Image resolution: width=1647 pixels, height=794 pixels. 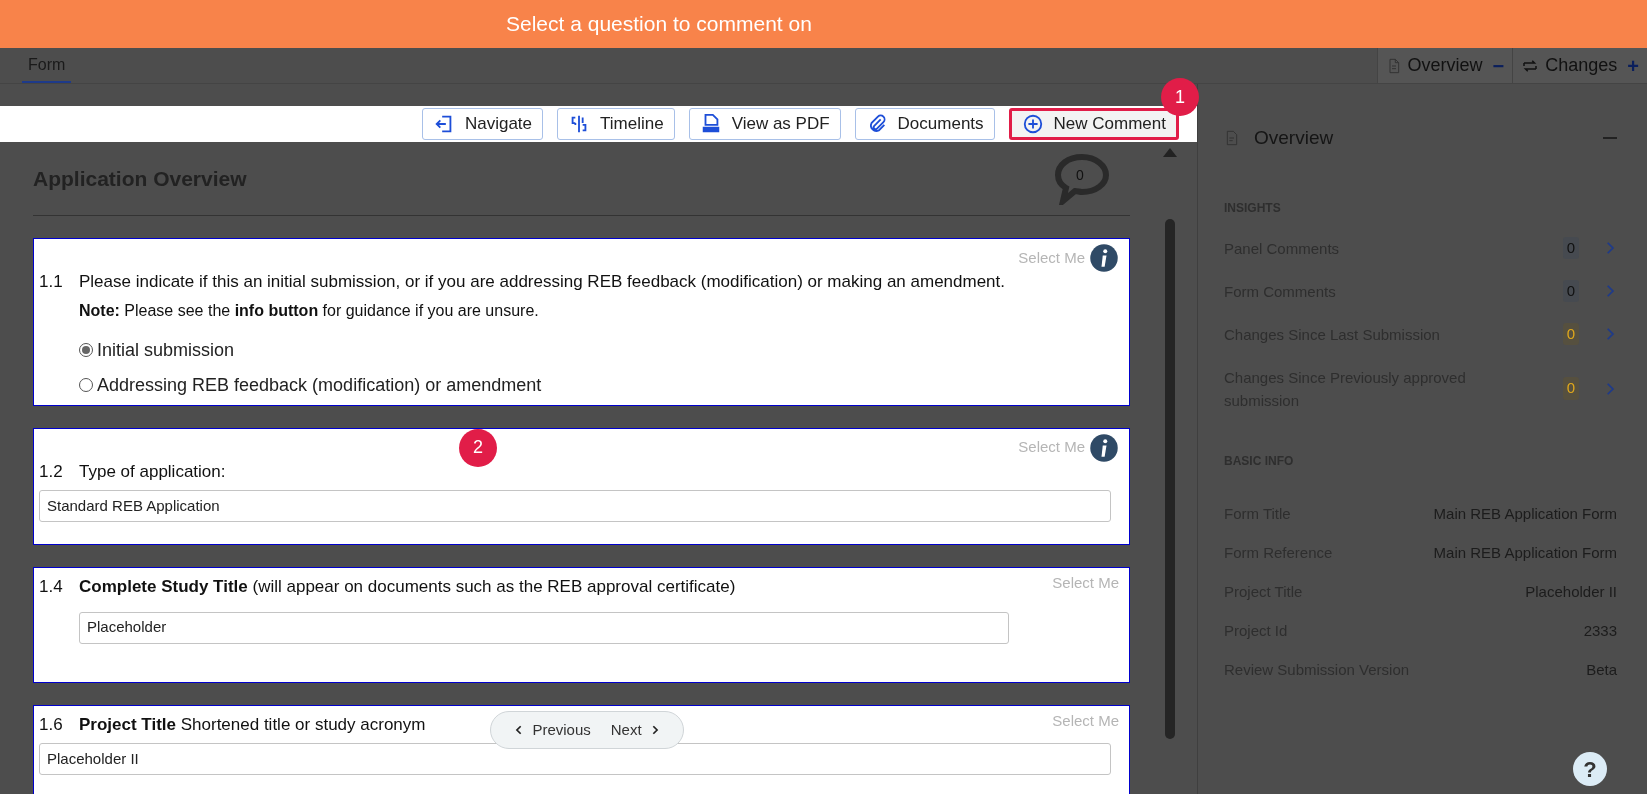 What do you see at coordinates (1294, 138) in the screenshot?
I see `panel-title: Overview` at bounding box center [1294, 138].